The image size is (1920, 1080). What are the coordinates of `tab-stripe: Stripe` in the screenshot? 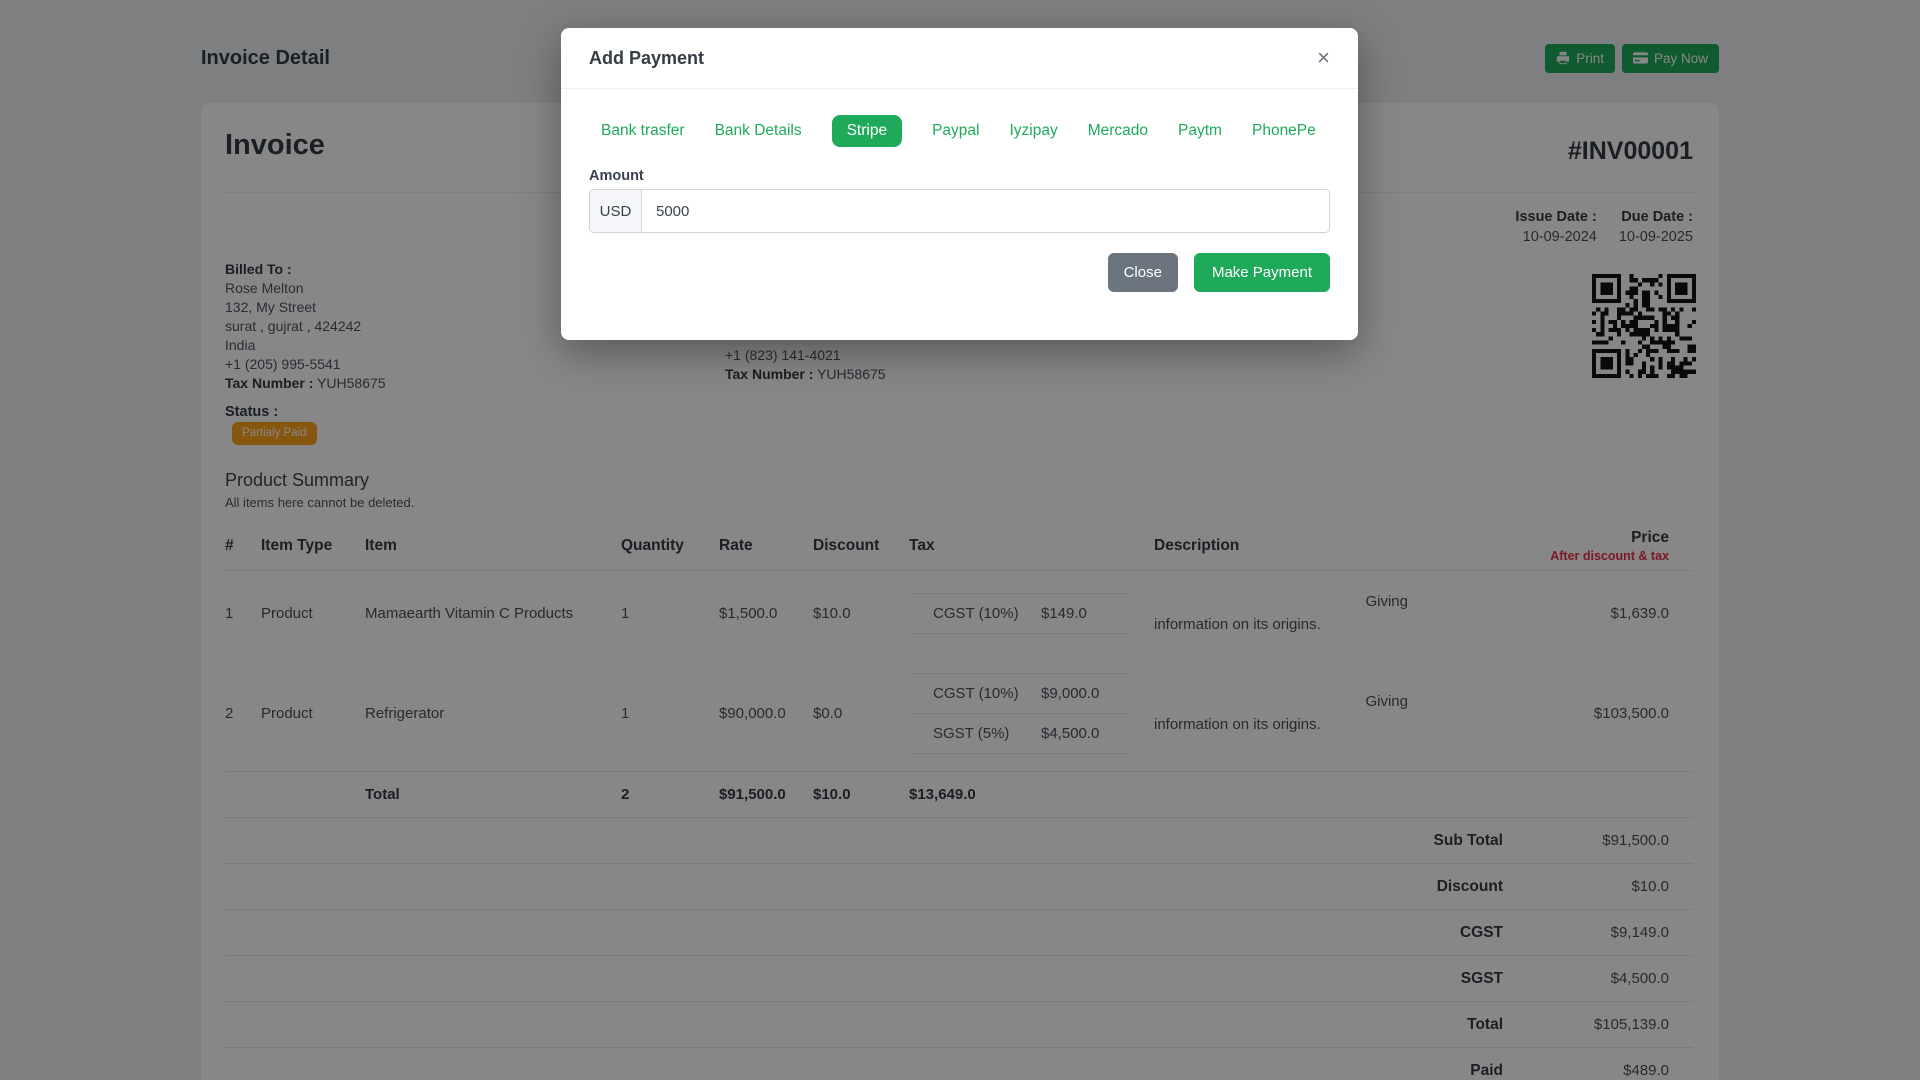 It's located at (867, 131).